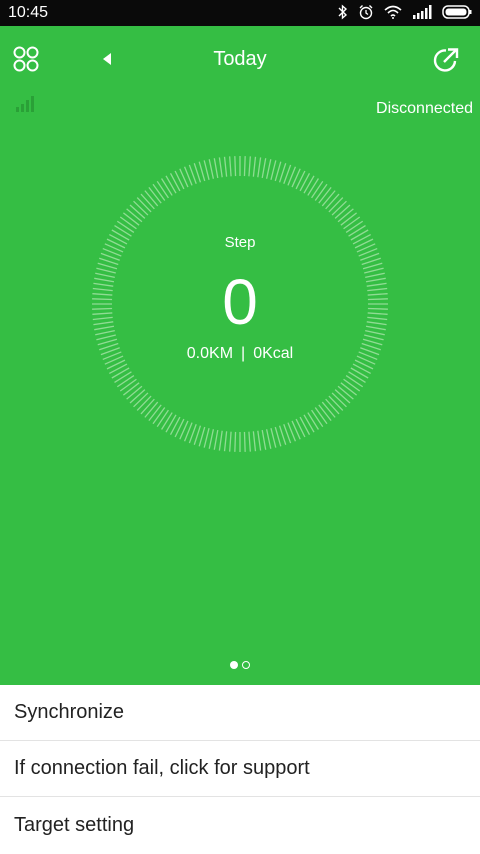 Image resolution: width=480 pixels, height=854 pixels. What do you see at coordinates (28, 12) in the screenshot?
I see `status-time: 10:45` at bounding box center [28, 12].